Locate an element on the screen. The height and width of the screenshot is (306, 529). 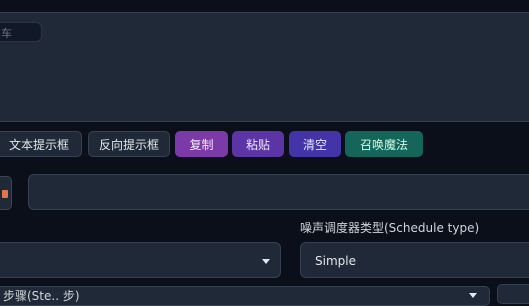
schedule-type-dropdown: Simple is located at coordinates (414, 260).